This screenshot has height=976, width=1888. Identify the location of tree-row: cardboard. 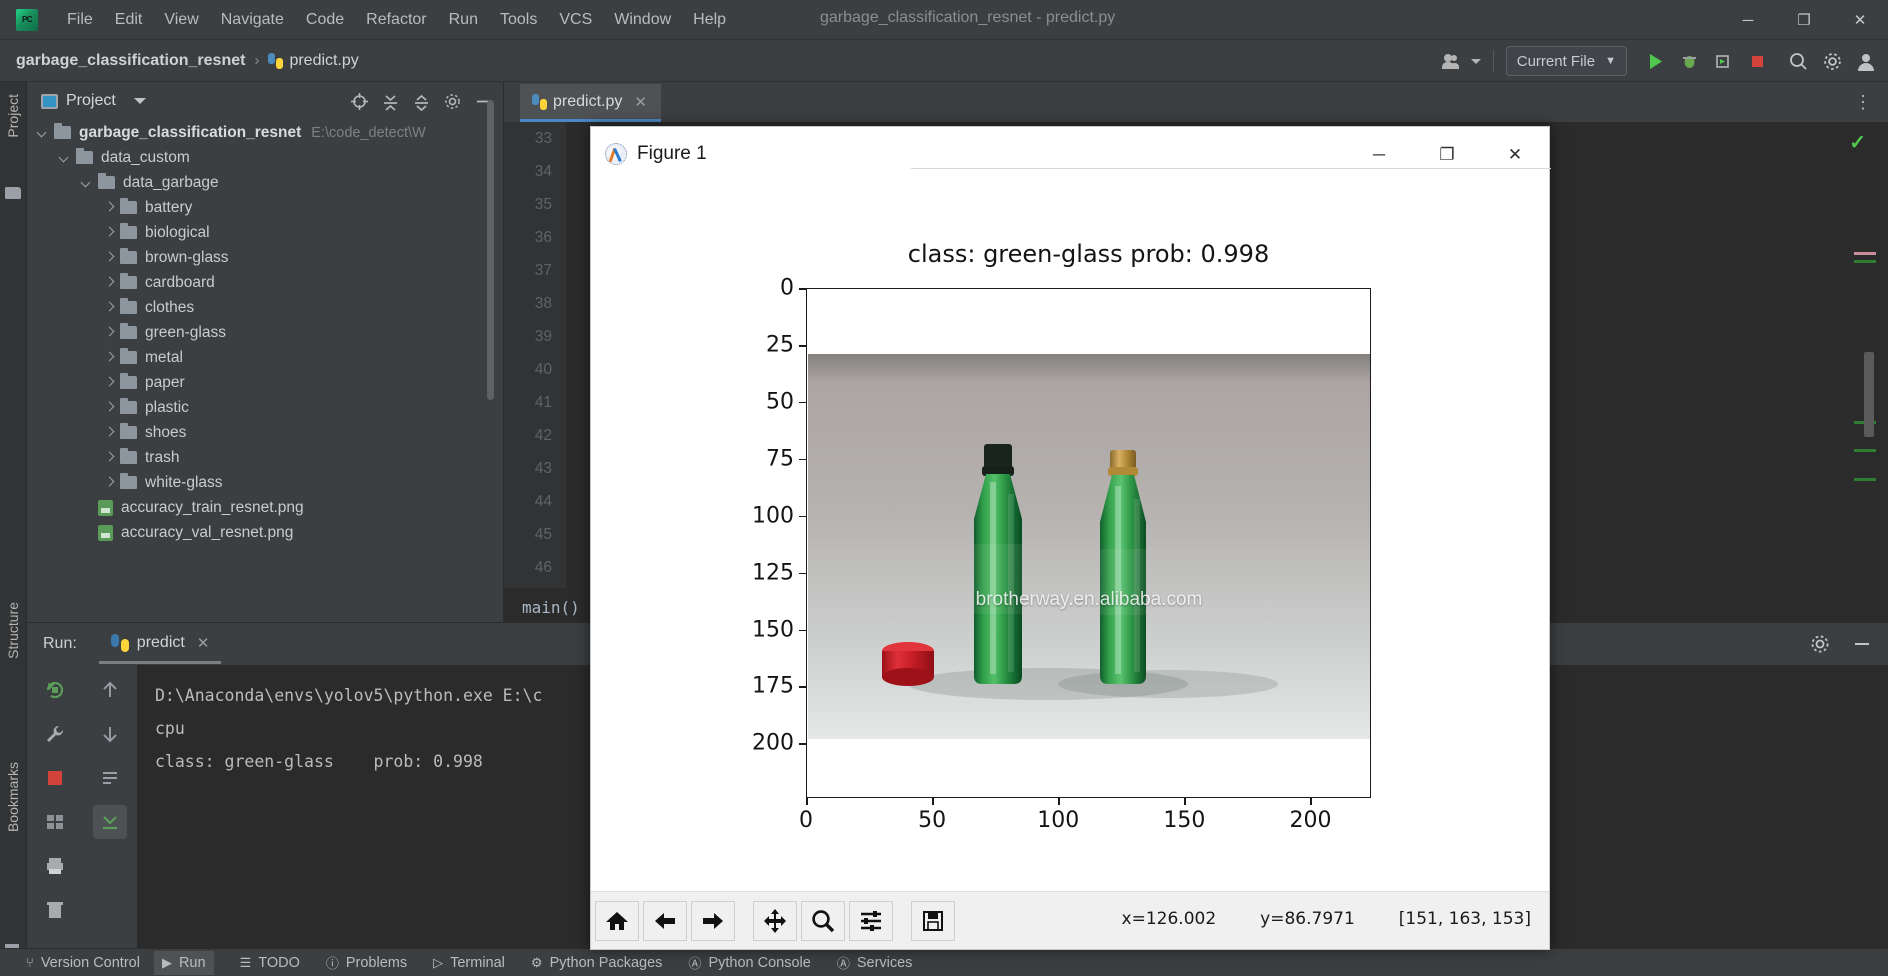
(265, 282).